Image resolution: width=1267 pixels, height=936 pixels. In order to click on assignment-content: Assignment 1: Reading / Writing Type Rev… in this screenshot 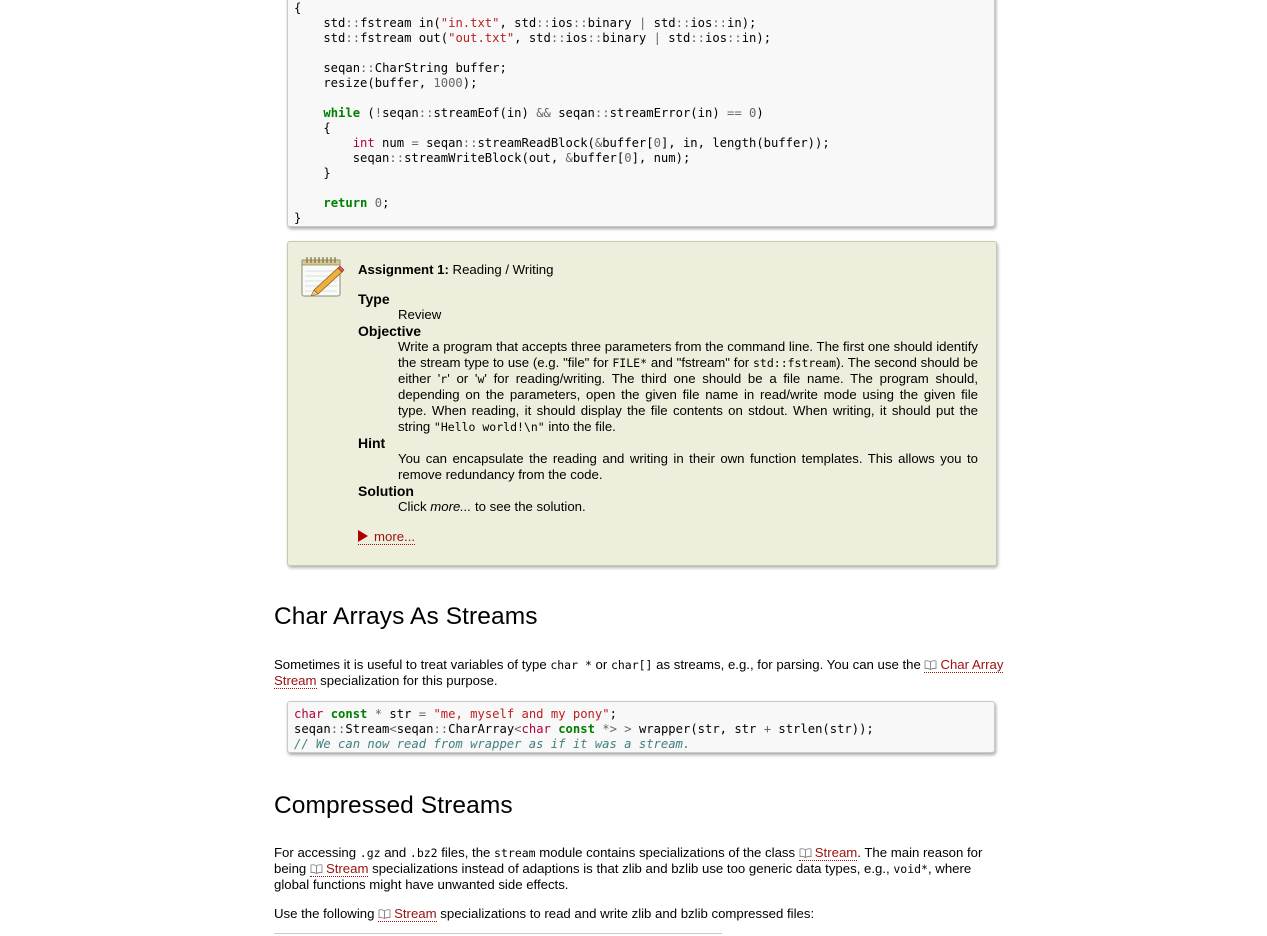, I will do `click(668, 403)`.